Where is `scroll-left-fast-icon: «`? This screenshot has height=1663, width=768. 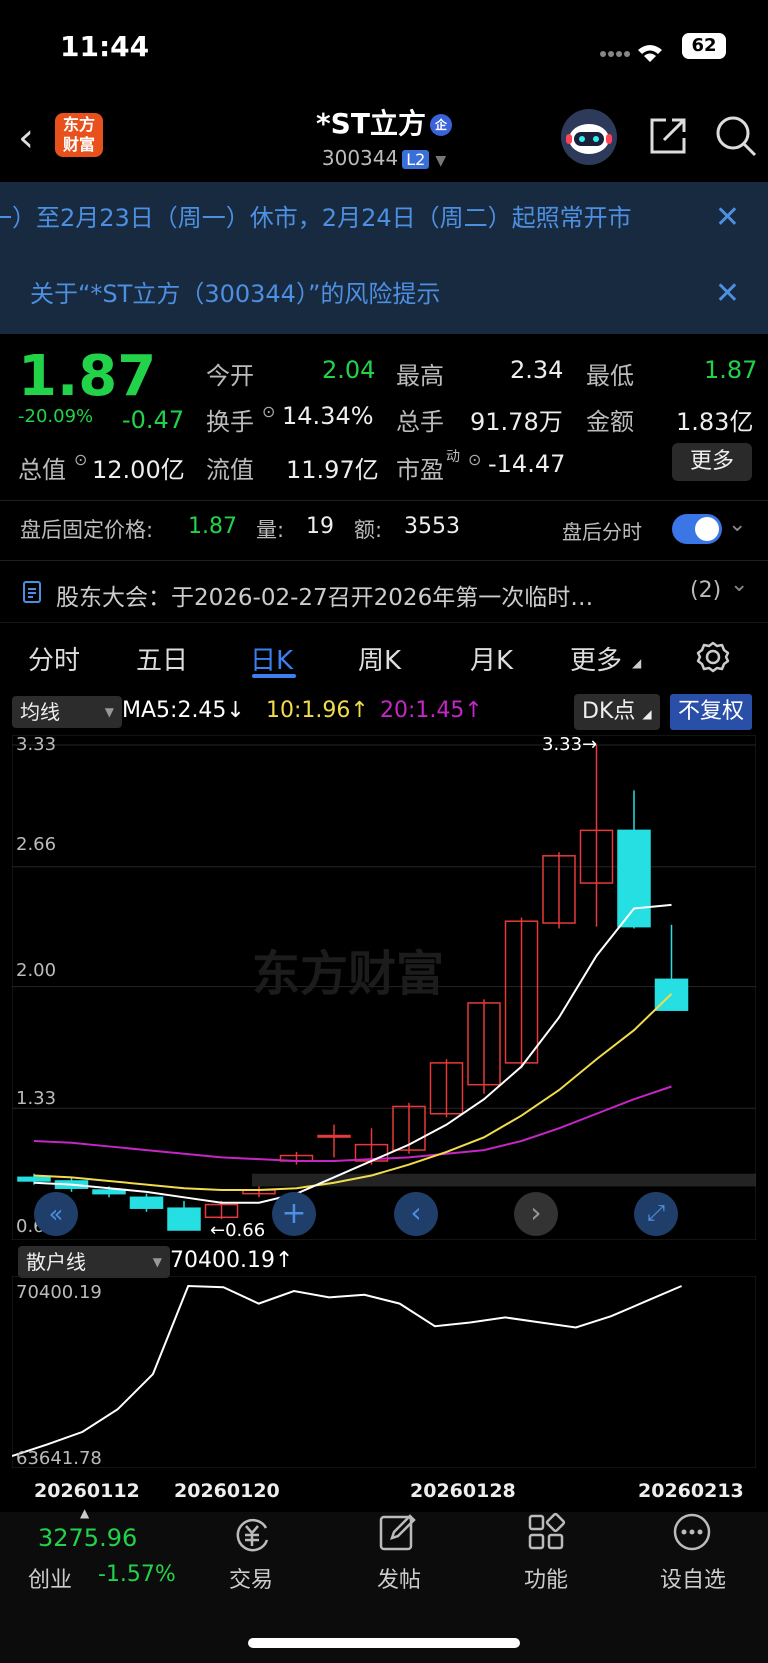 scroll-left-fast-icon: « is located at coordinates (56, 1214).